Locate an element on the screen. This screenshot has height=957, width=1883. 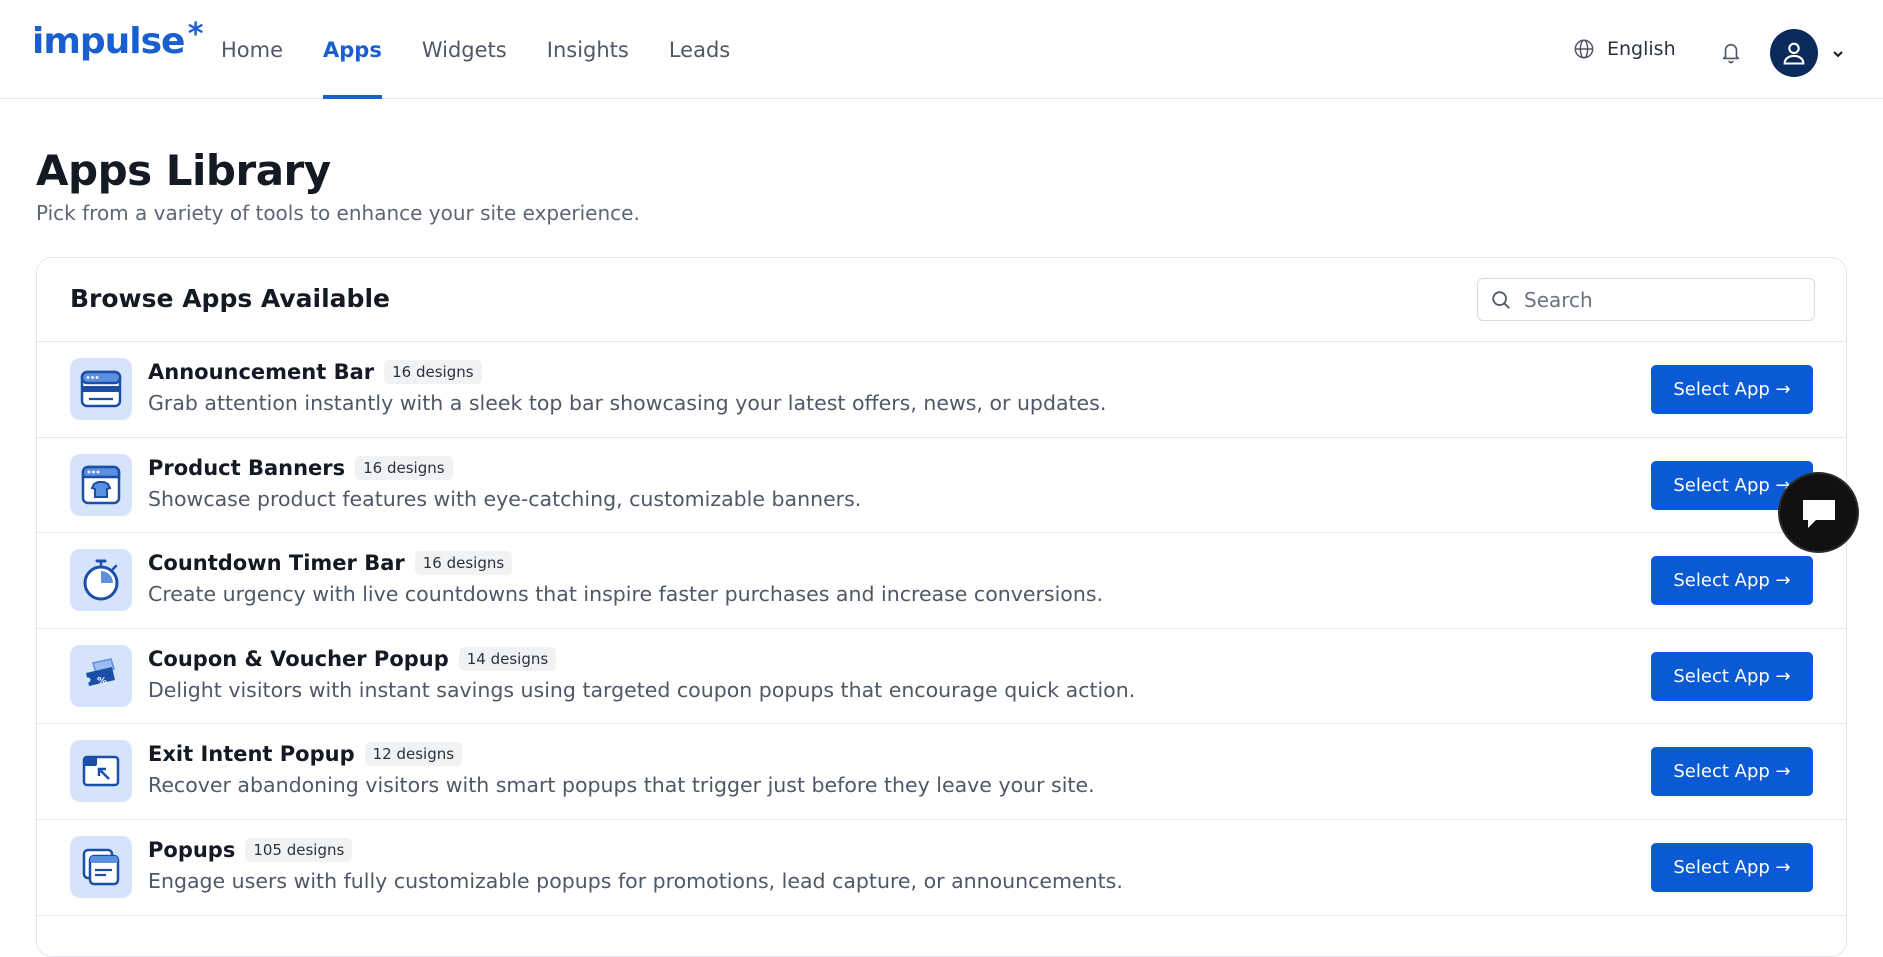
user-icon is located at coordinates (1794, 53).